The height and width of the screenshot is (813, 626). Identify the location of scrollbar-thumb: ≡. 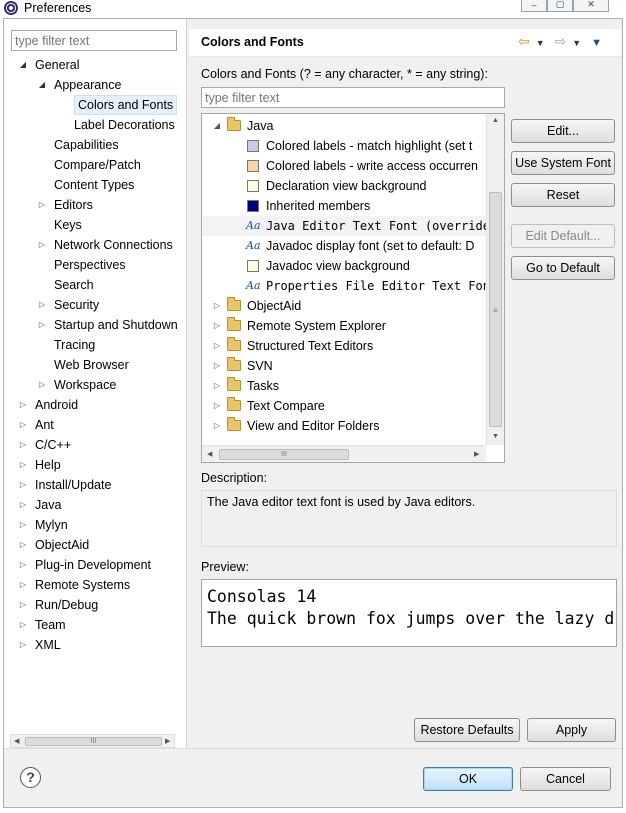
(495, 309).